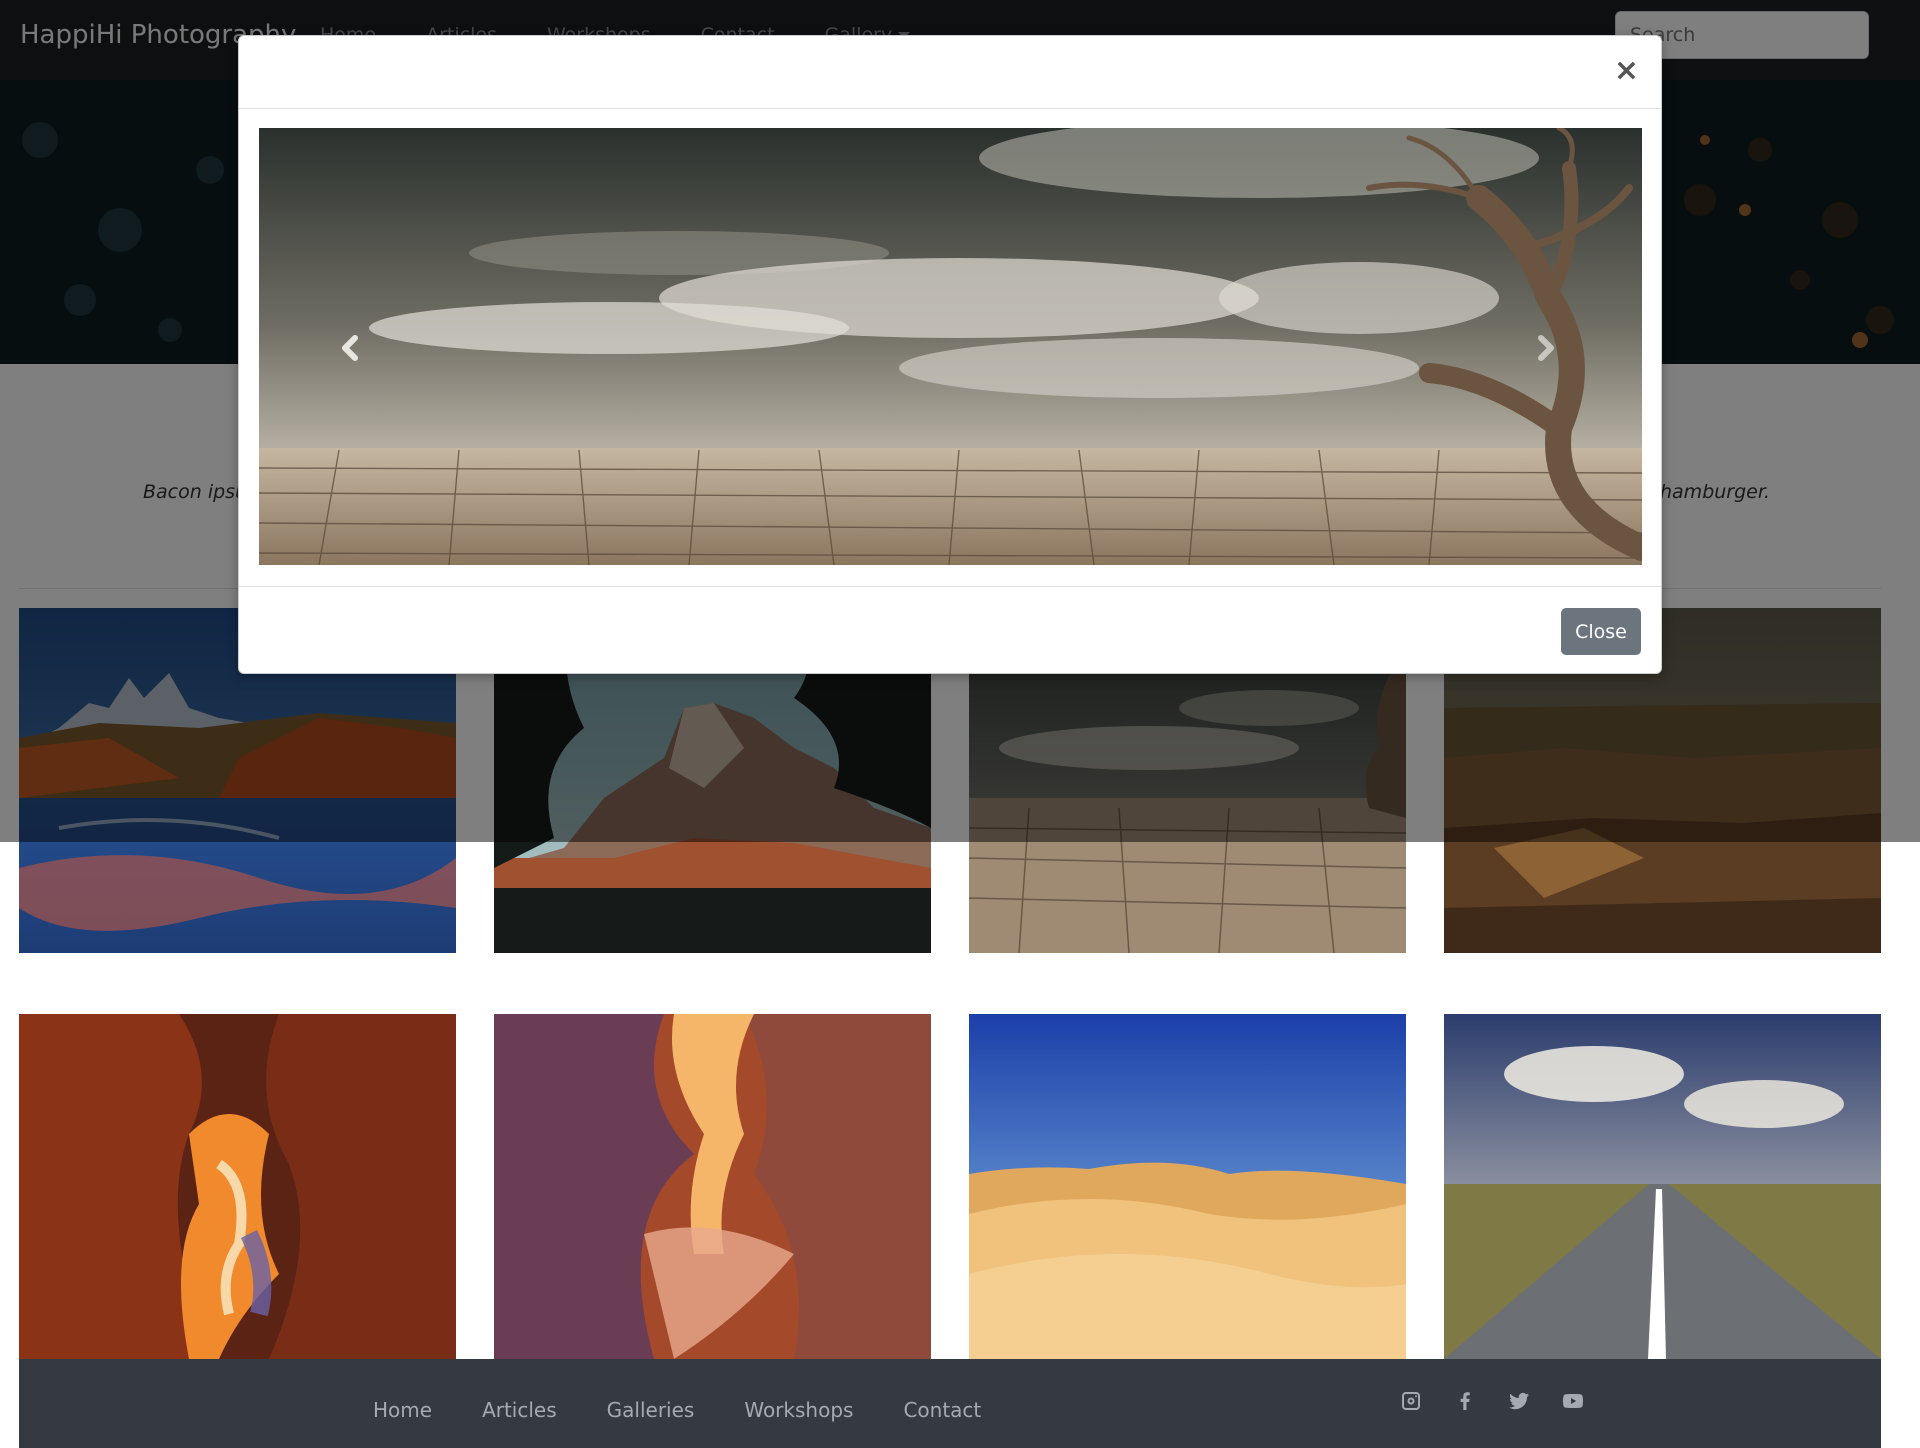 The width and height of the screenshot is (1920, 1448). I want to click on open-road-image, so click(1662, 1186).